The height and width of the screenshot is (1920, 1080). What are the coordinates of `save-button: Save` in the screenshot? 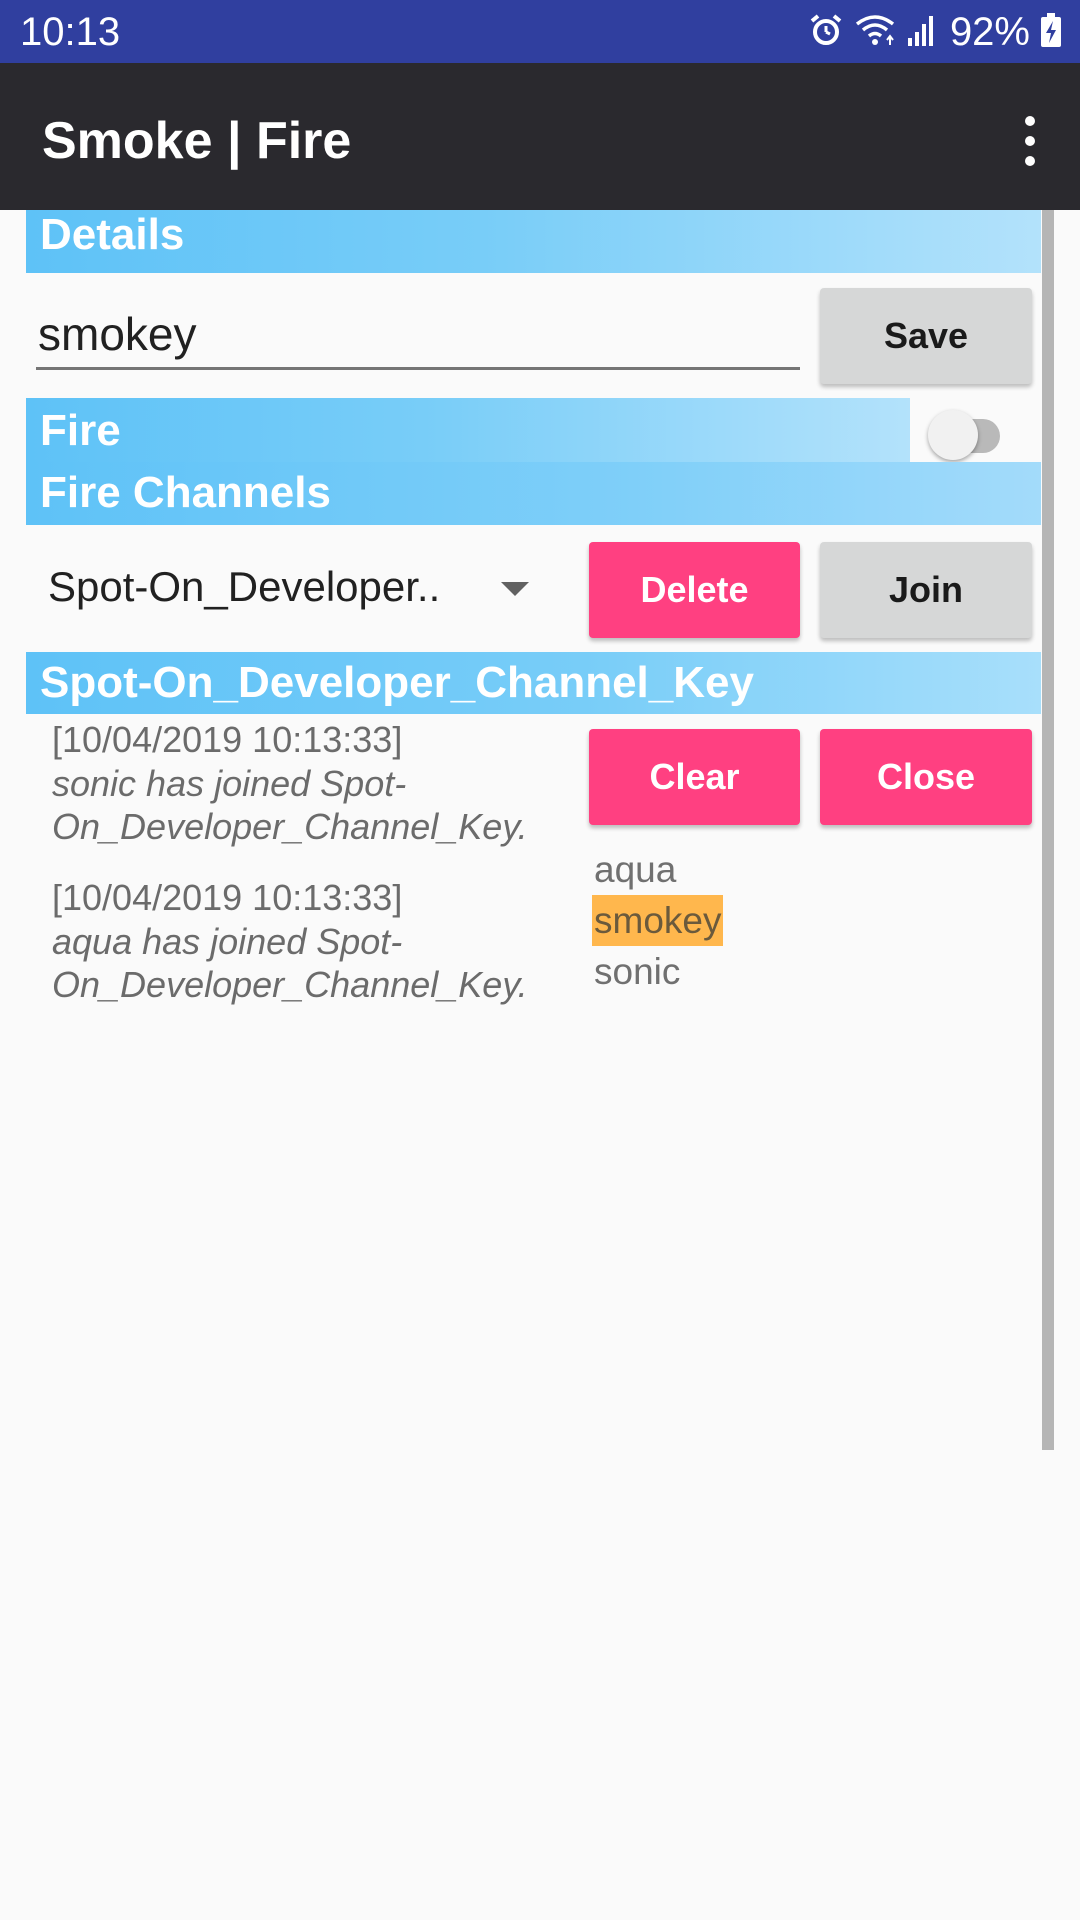 It's located at (926, 336).